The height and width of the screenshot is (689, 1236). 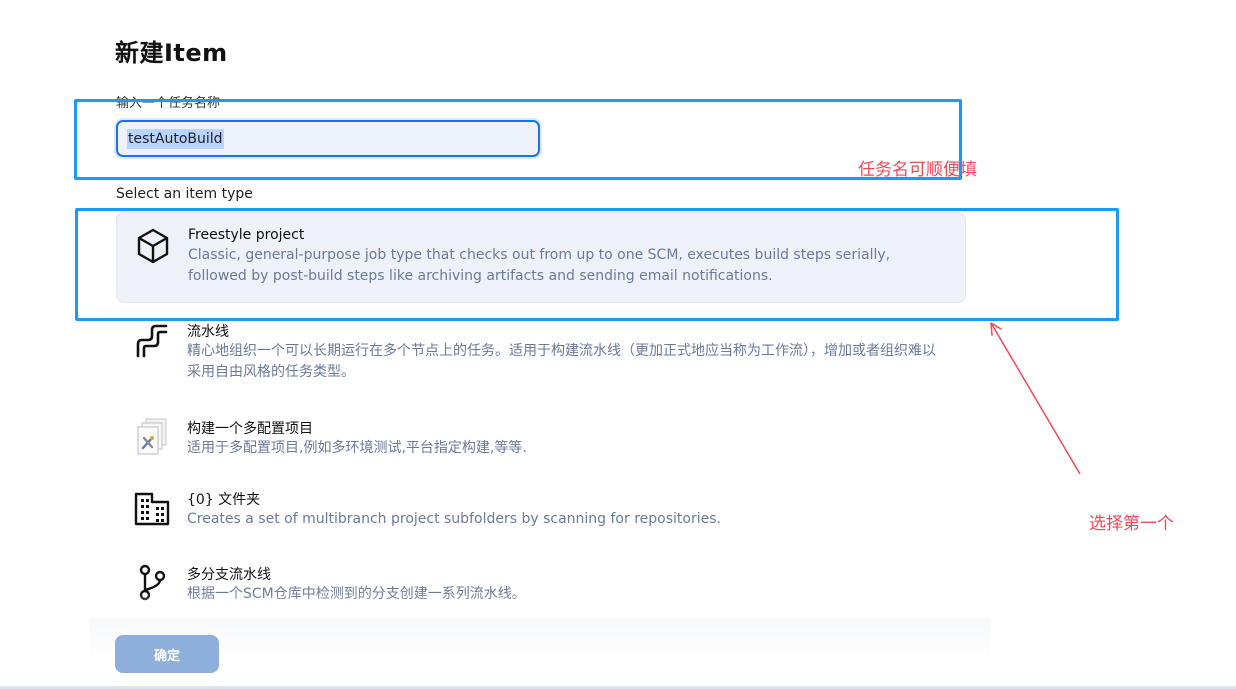 What do you see at coordinates (540, 653) in the screenshot?
I see `footer-bar` at bounding box center [540, 653].